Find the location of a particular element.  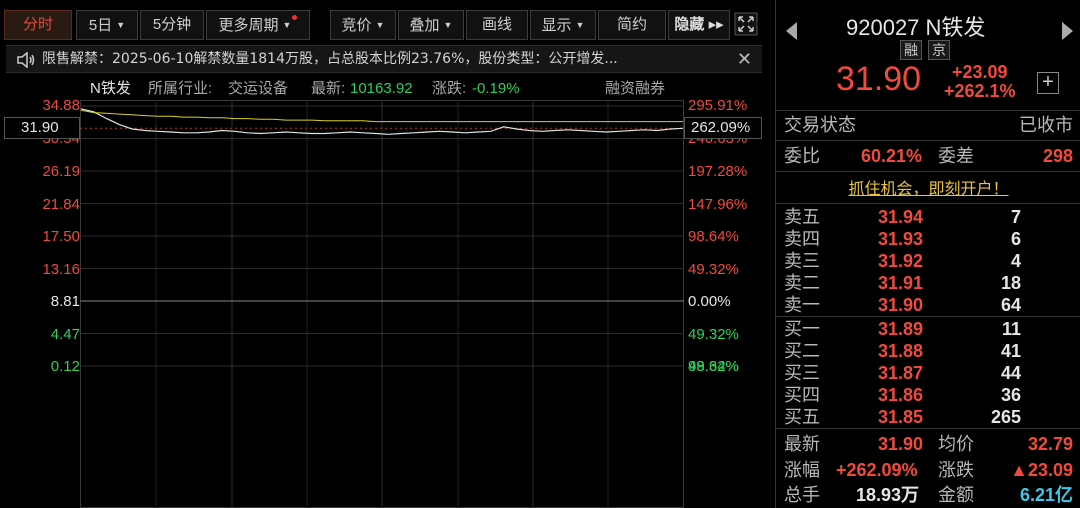

change-value: -0.19% is located at coordinates (496, 88).